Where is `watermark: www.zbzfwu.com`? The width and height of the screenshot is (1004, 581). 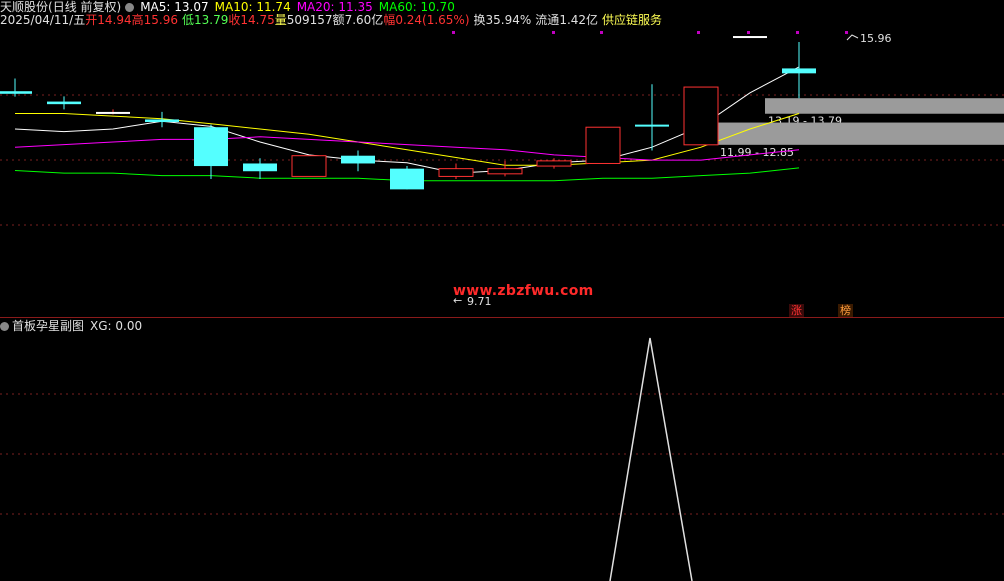
watermark: www.zbzfwu.com is located at coordinates (523, 291).